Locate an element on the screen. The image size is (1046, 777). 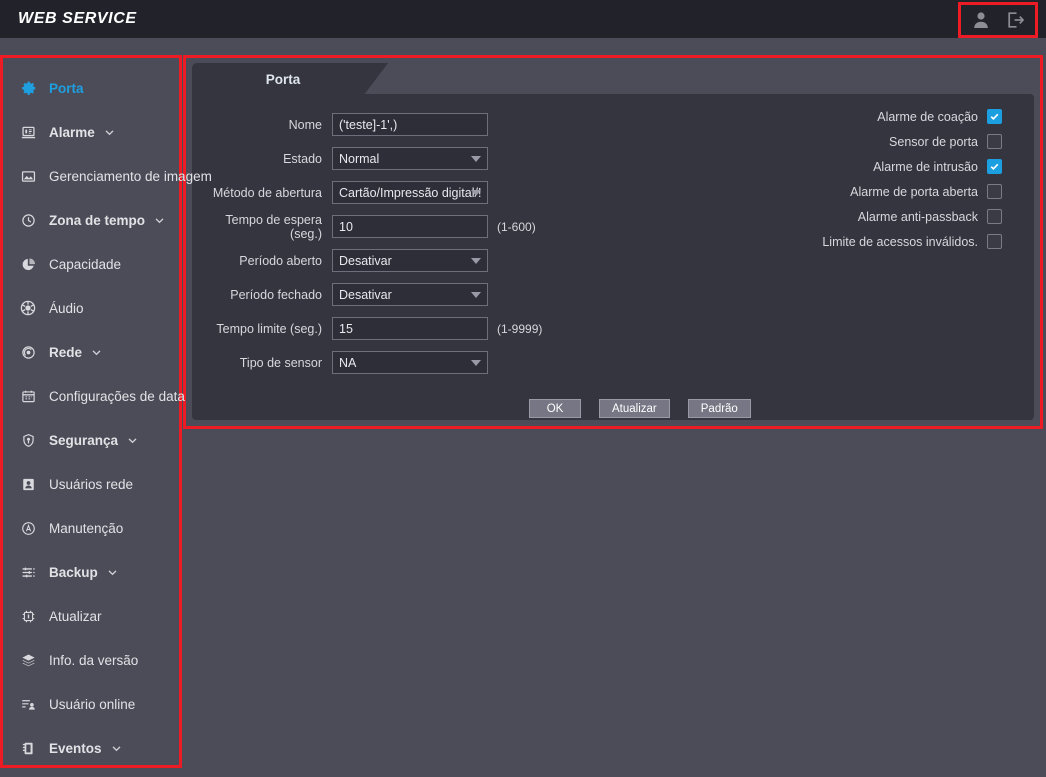
tab-strip: Porta is located at coordinates (612, 79).